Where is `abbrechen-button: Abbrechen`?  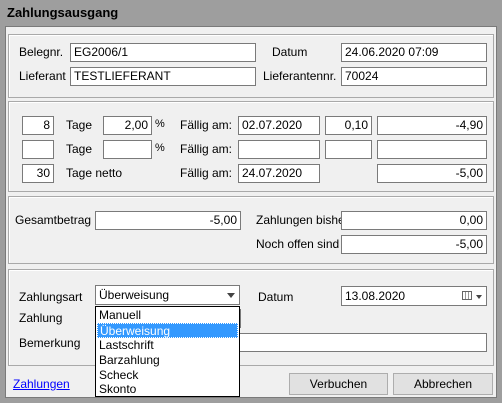
abbrechen-button: Abbrechen is located at coordinates (443, 384).